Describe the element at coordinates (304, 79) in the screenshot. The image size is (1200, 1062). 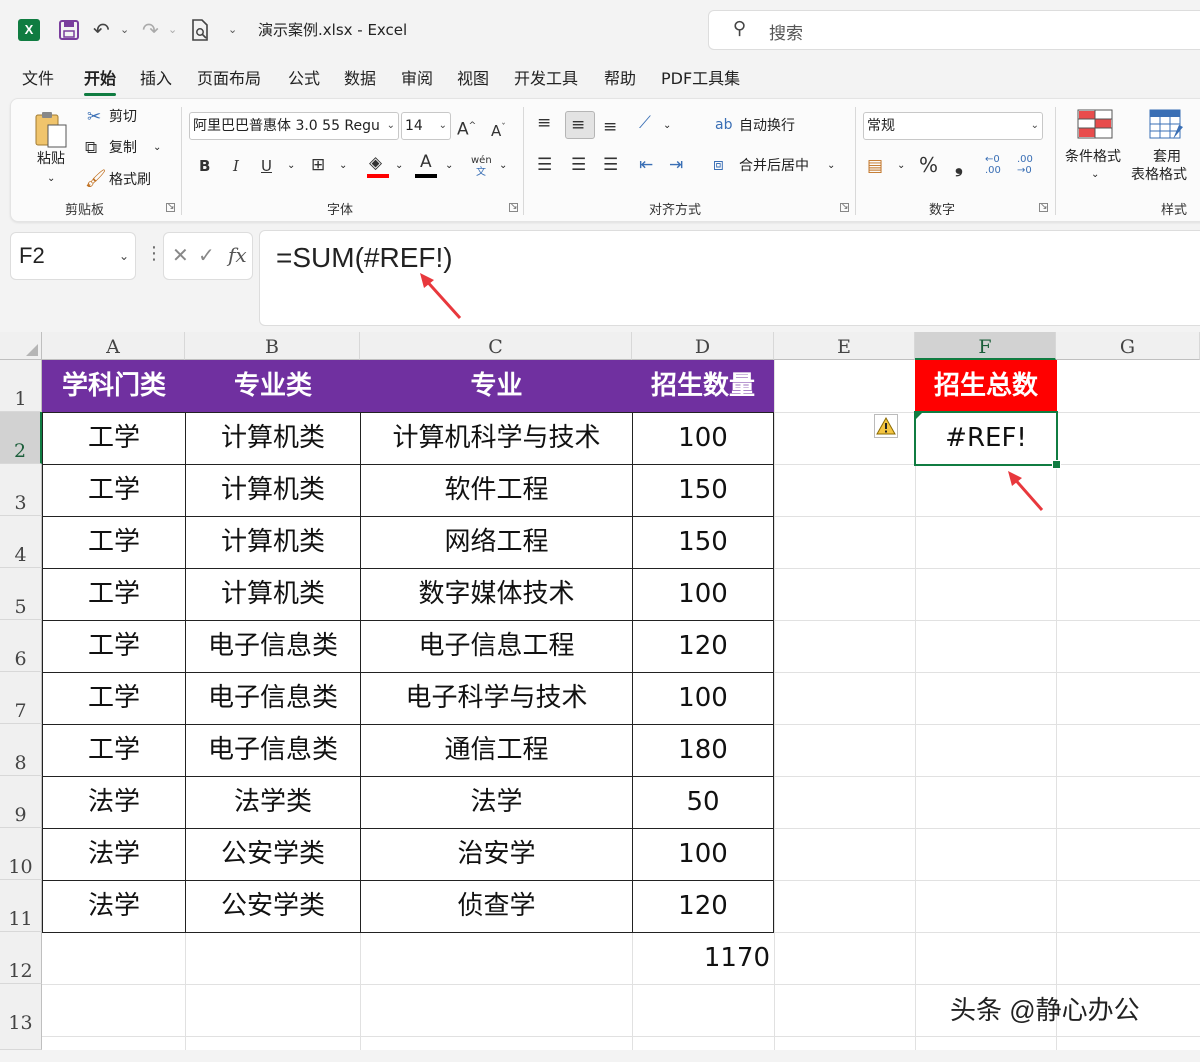
I see `tab-formulas: 公式` at that location.